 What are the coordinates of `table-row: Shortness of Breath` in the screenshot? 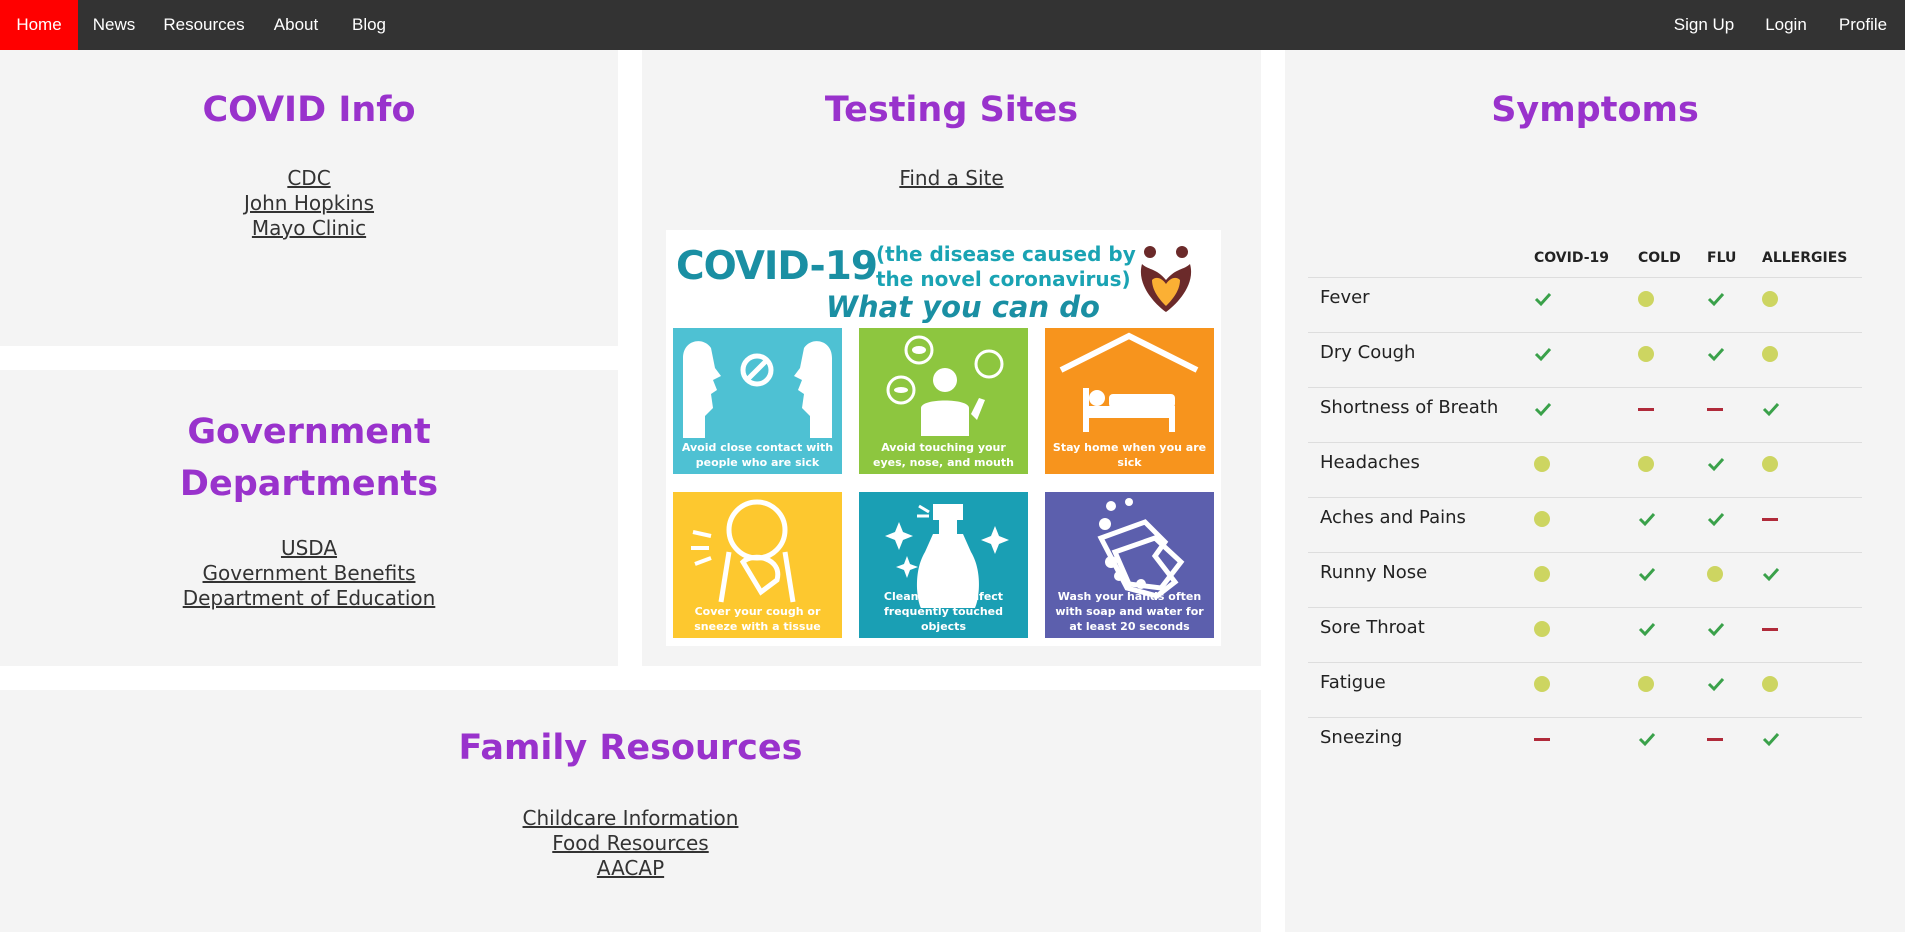 It's located at (1585, 414).